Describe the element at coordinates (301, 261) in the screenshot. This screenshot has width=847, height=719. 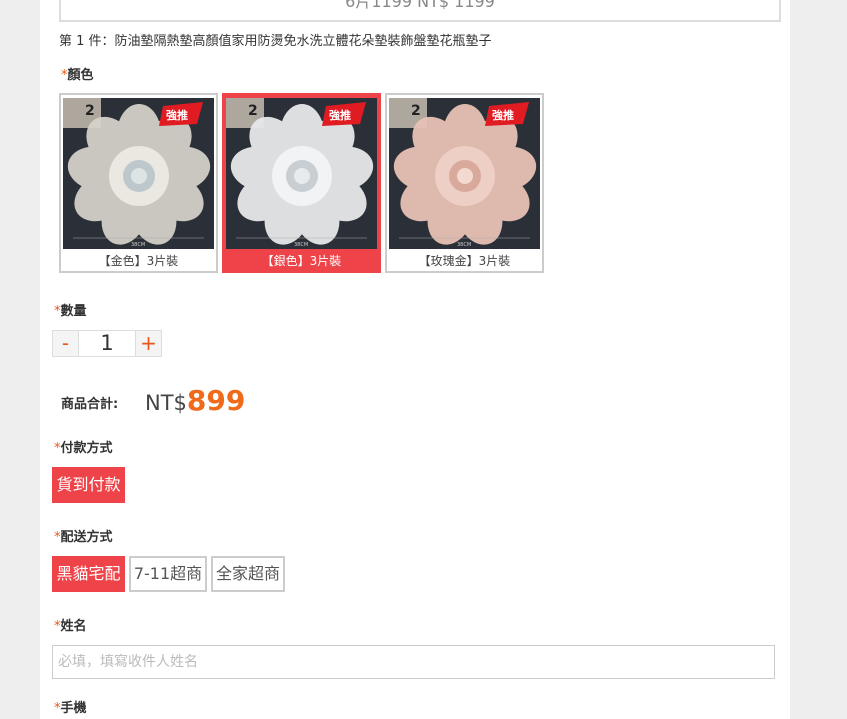
I see `color-option-label: 【銀色】3片裝` at that location.